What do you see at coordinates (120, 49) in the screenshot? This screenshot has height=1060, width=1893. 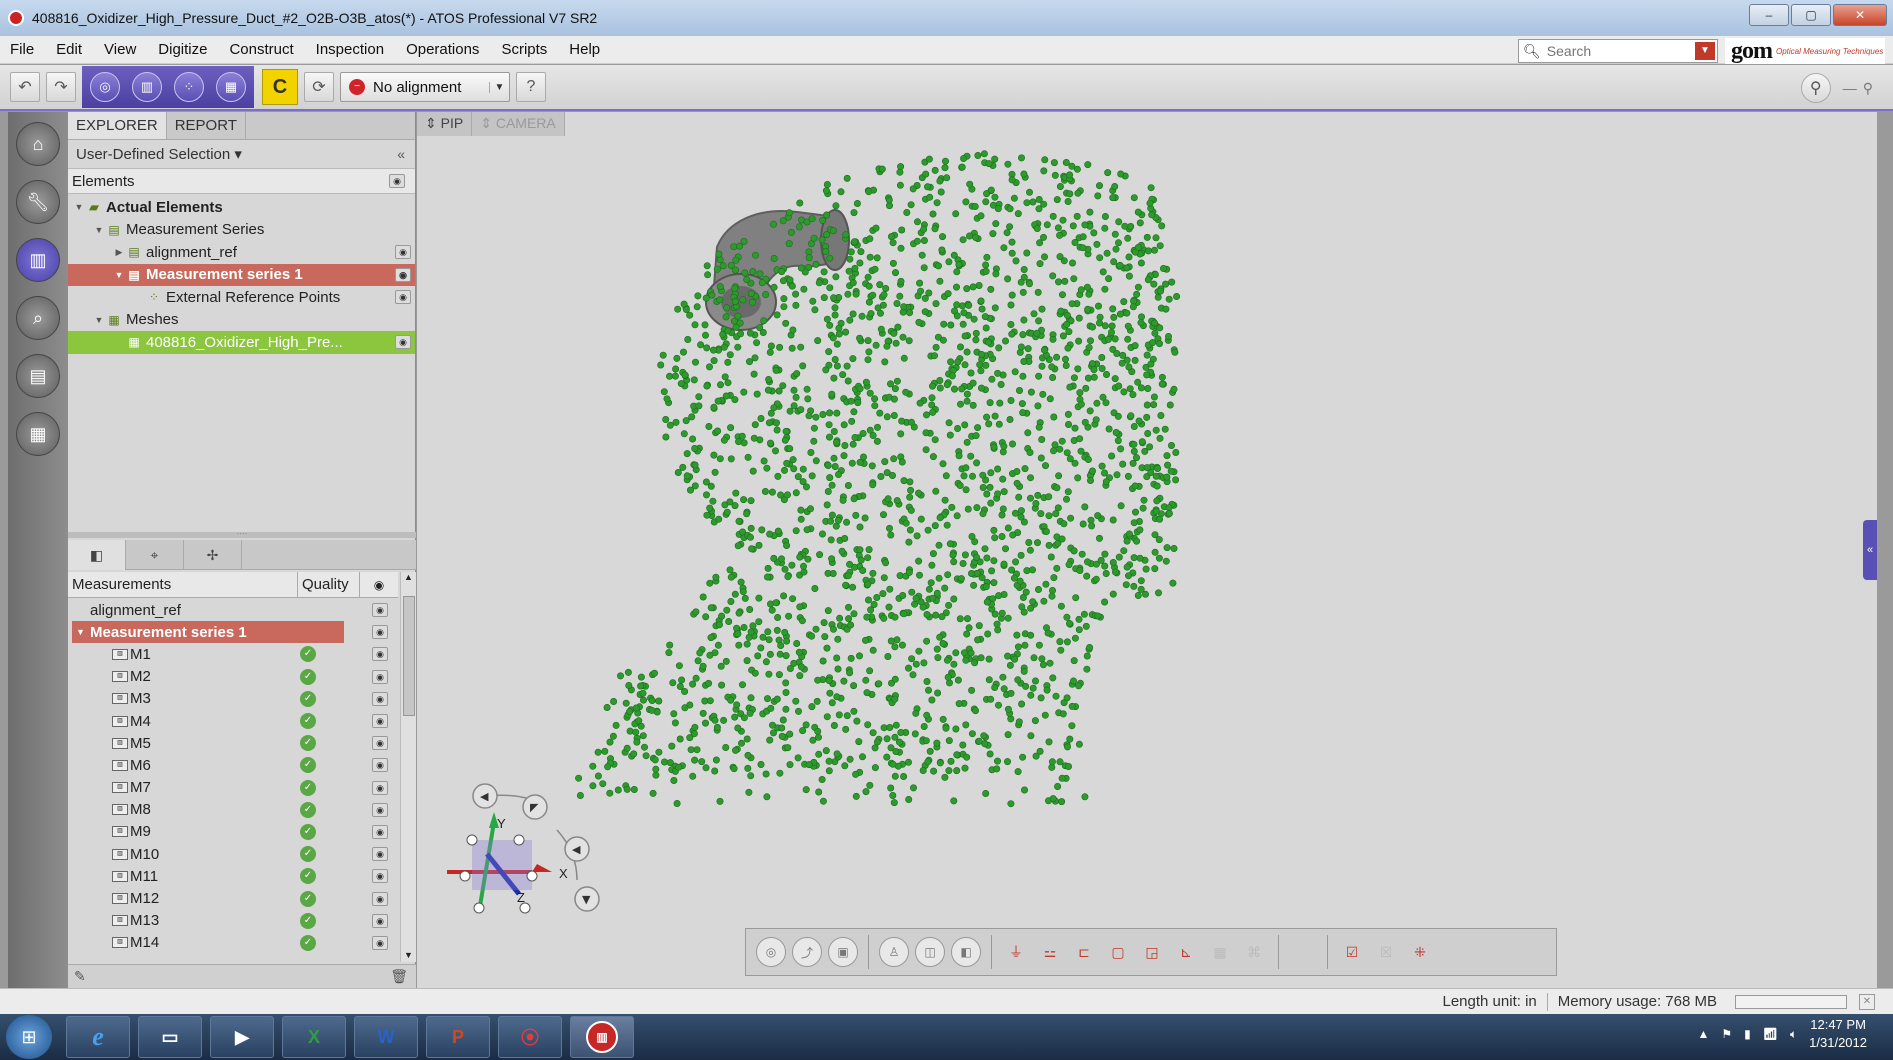 I see `menu-view: View` at bounding box center [120, 49].